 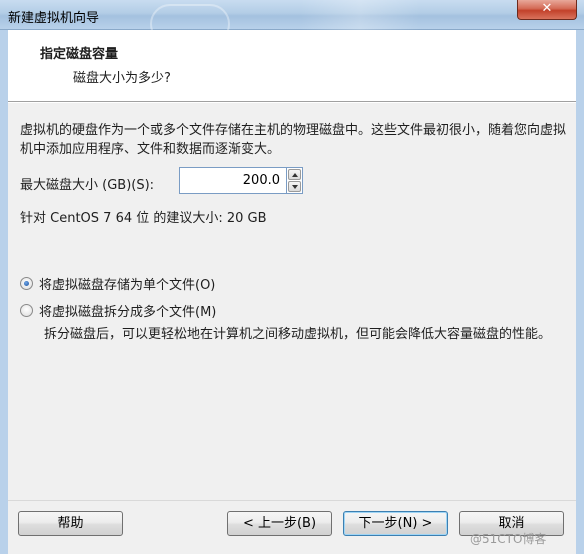 What do you see at coordinates (232, 180) in the screenshot?
I see `max-disk-size-input` at bounding box center [232, 180].